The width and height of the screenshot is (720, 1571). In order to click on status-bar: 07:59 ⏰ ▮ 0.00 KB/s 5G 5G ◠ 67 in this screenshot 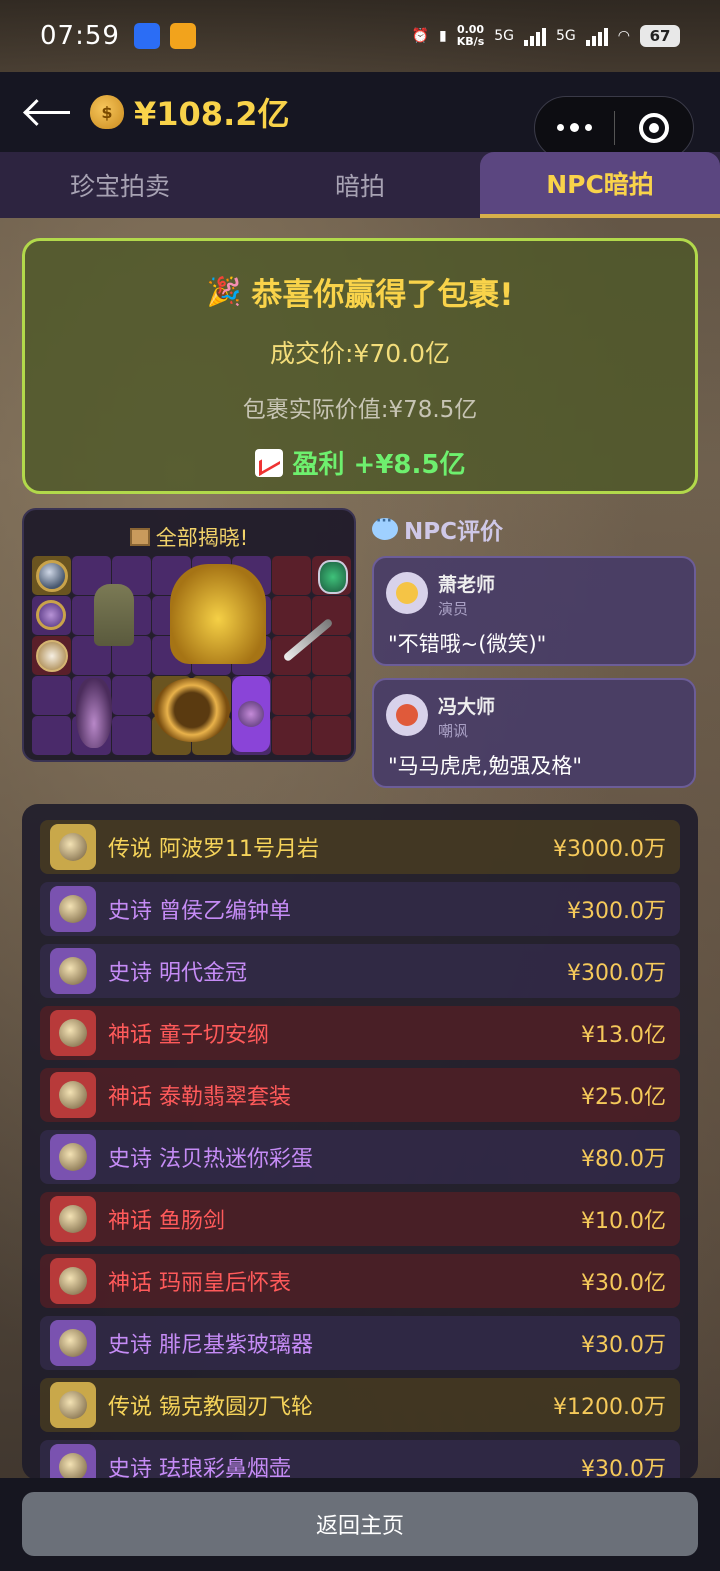, I will do `click(360, 36)`.